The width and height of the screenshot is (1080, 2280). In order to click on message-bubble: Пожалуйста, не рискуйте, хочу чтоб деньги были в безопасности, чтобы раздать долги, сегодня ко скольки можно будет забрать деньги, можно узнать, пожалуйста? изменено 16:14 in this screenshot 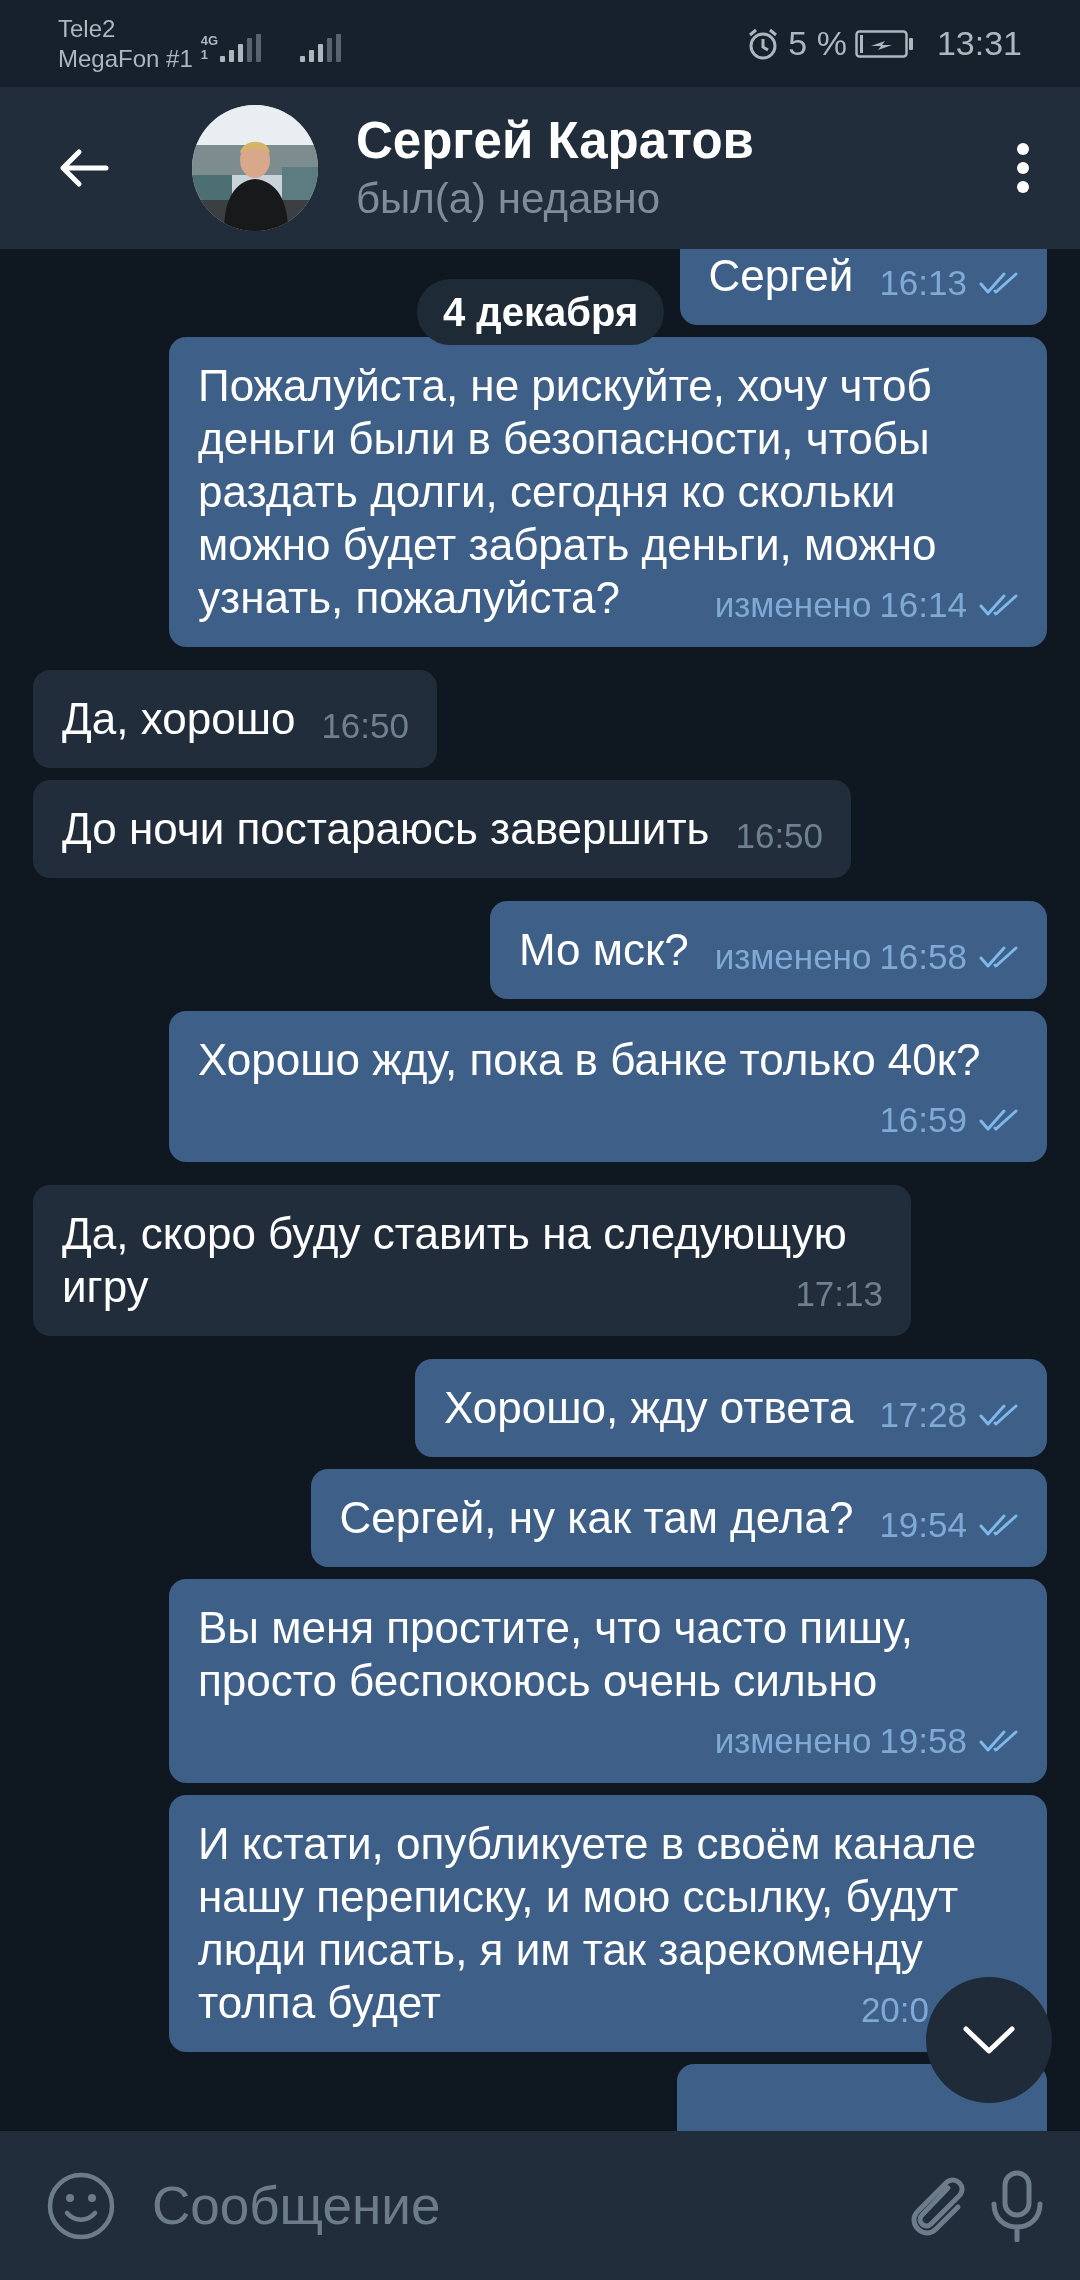, I will do `click(608, 492)`.